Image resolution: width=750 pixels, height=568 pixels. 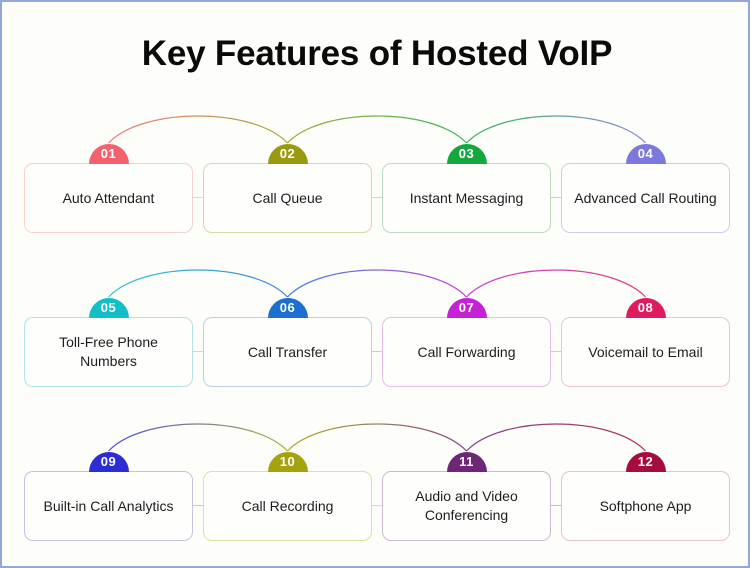 I want to click on feature-number-badge: 03, so click(x=466, y=154).